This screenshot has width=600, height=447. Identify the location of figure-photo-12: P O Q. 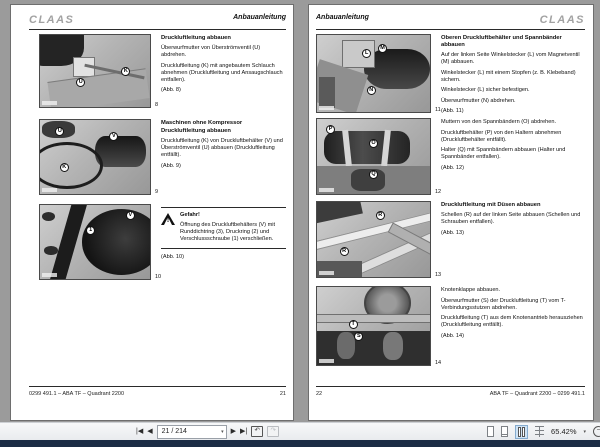
(373, 156).